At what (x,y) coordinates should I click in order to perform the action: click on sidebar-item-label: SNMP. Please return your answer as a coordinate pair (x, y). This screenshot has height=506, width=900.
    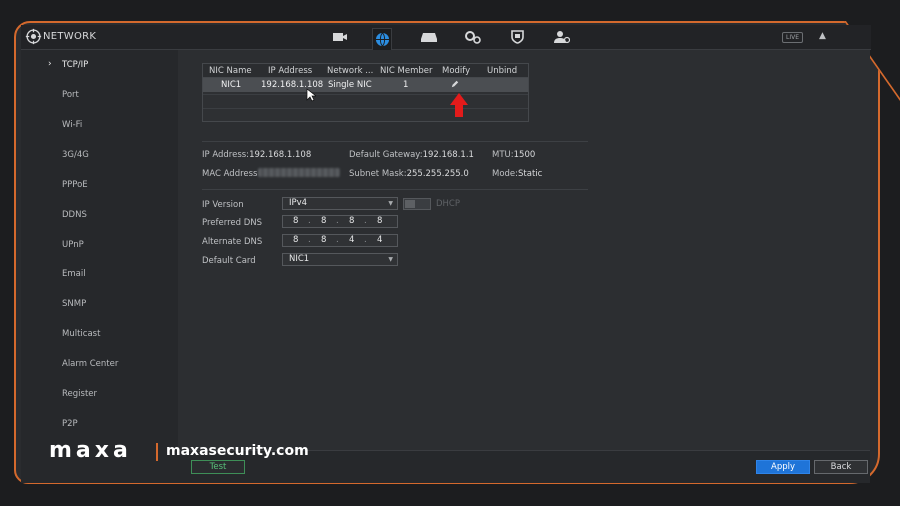
    Looking at the image, I should click on (74, 304).